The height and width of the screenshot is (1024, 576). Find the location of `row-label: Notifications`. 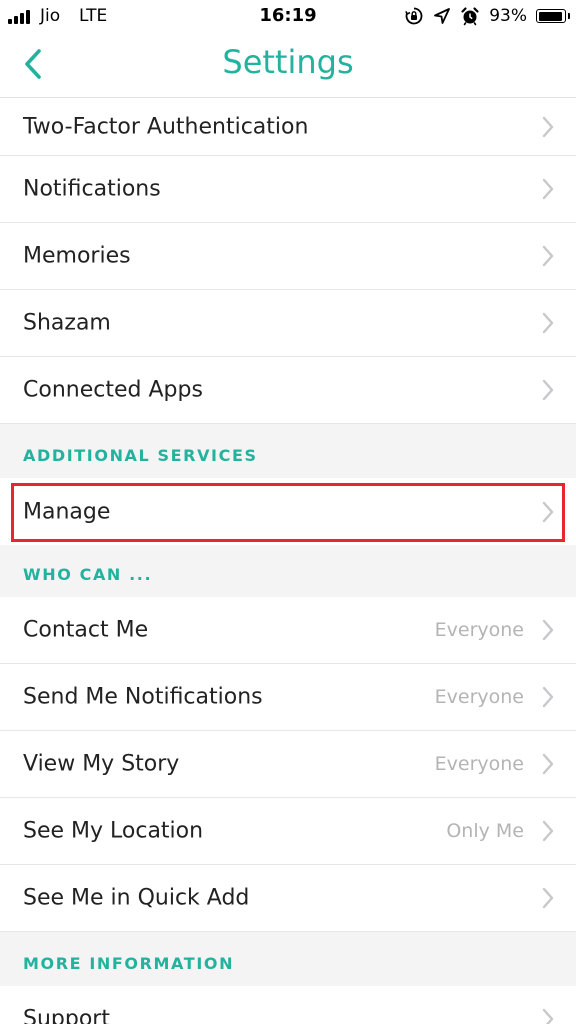

row-label: Notifications is located at coordinates (92, 189).